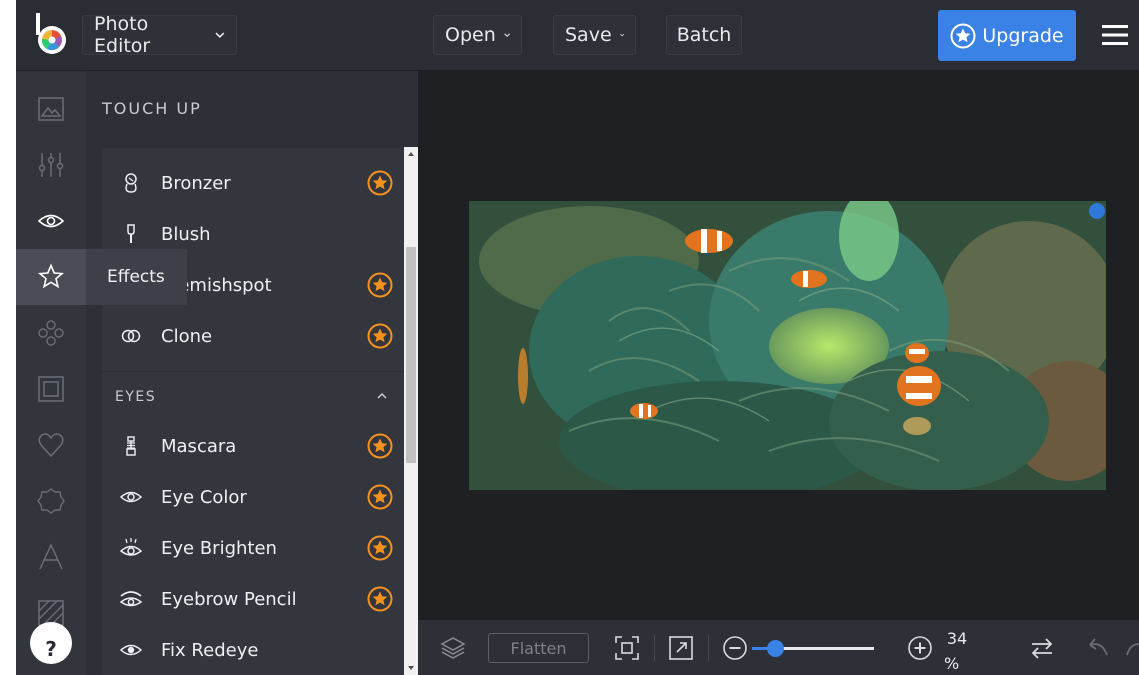 This screenshot has height=675, width=1139. Describe the element at coordinates (253, 497) in the screenshot. I see `tool-eye-color: Eye Color` at that location.